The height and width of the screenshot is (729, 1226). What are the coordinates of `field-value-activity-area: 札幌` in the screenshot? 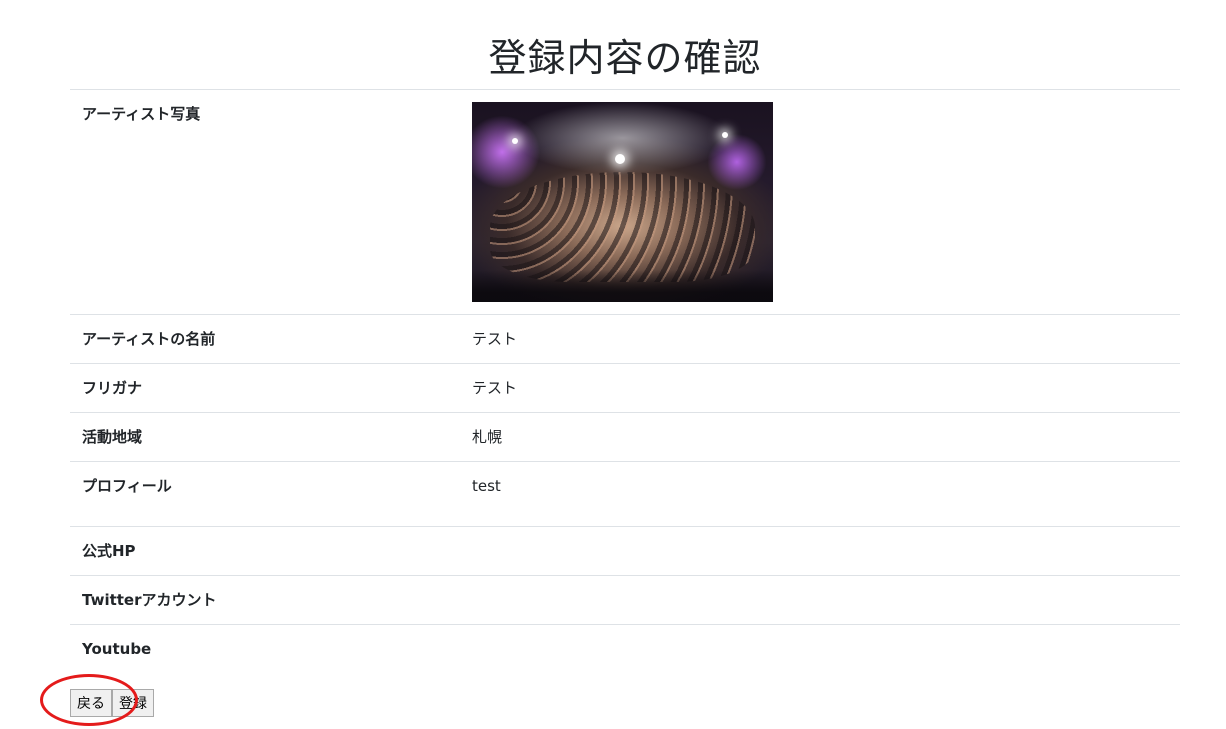 It's located at (820, 437).